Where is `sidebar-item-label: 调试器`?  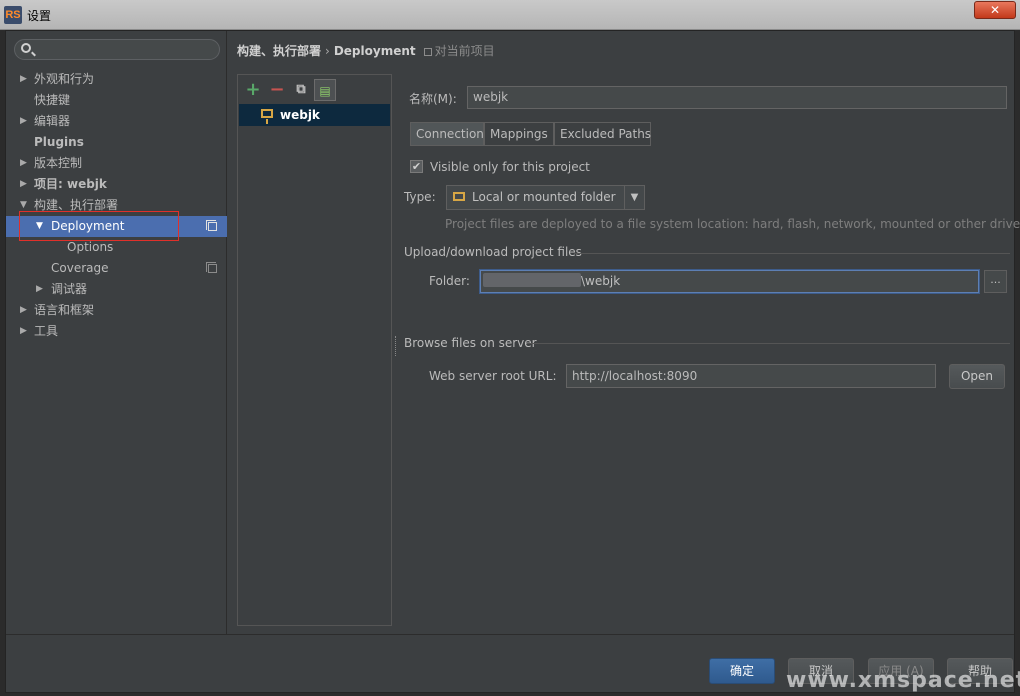 sidebar-item-label: 调试器 is located at coordinates (69, 289).